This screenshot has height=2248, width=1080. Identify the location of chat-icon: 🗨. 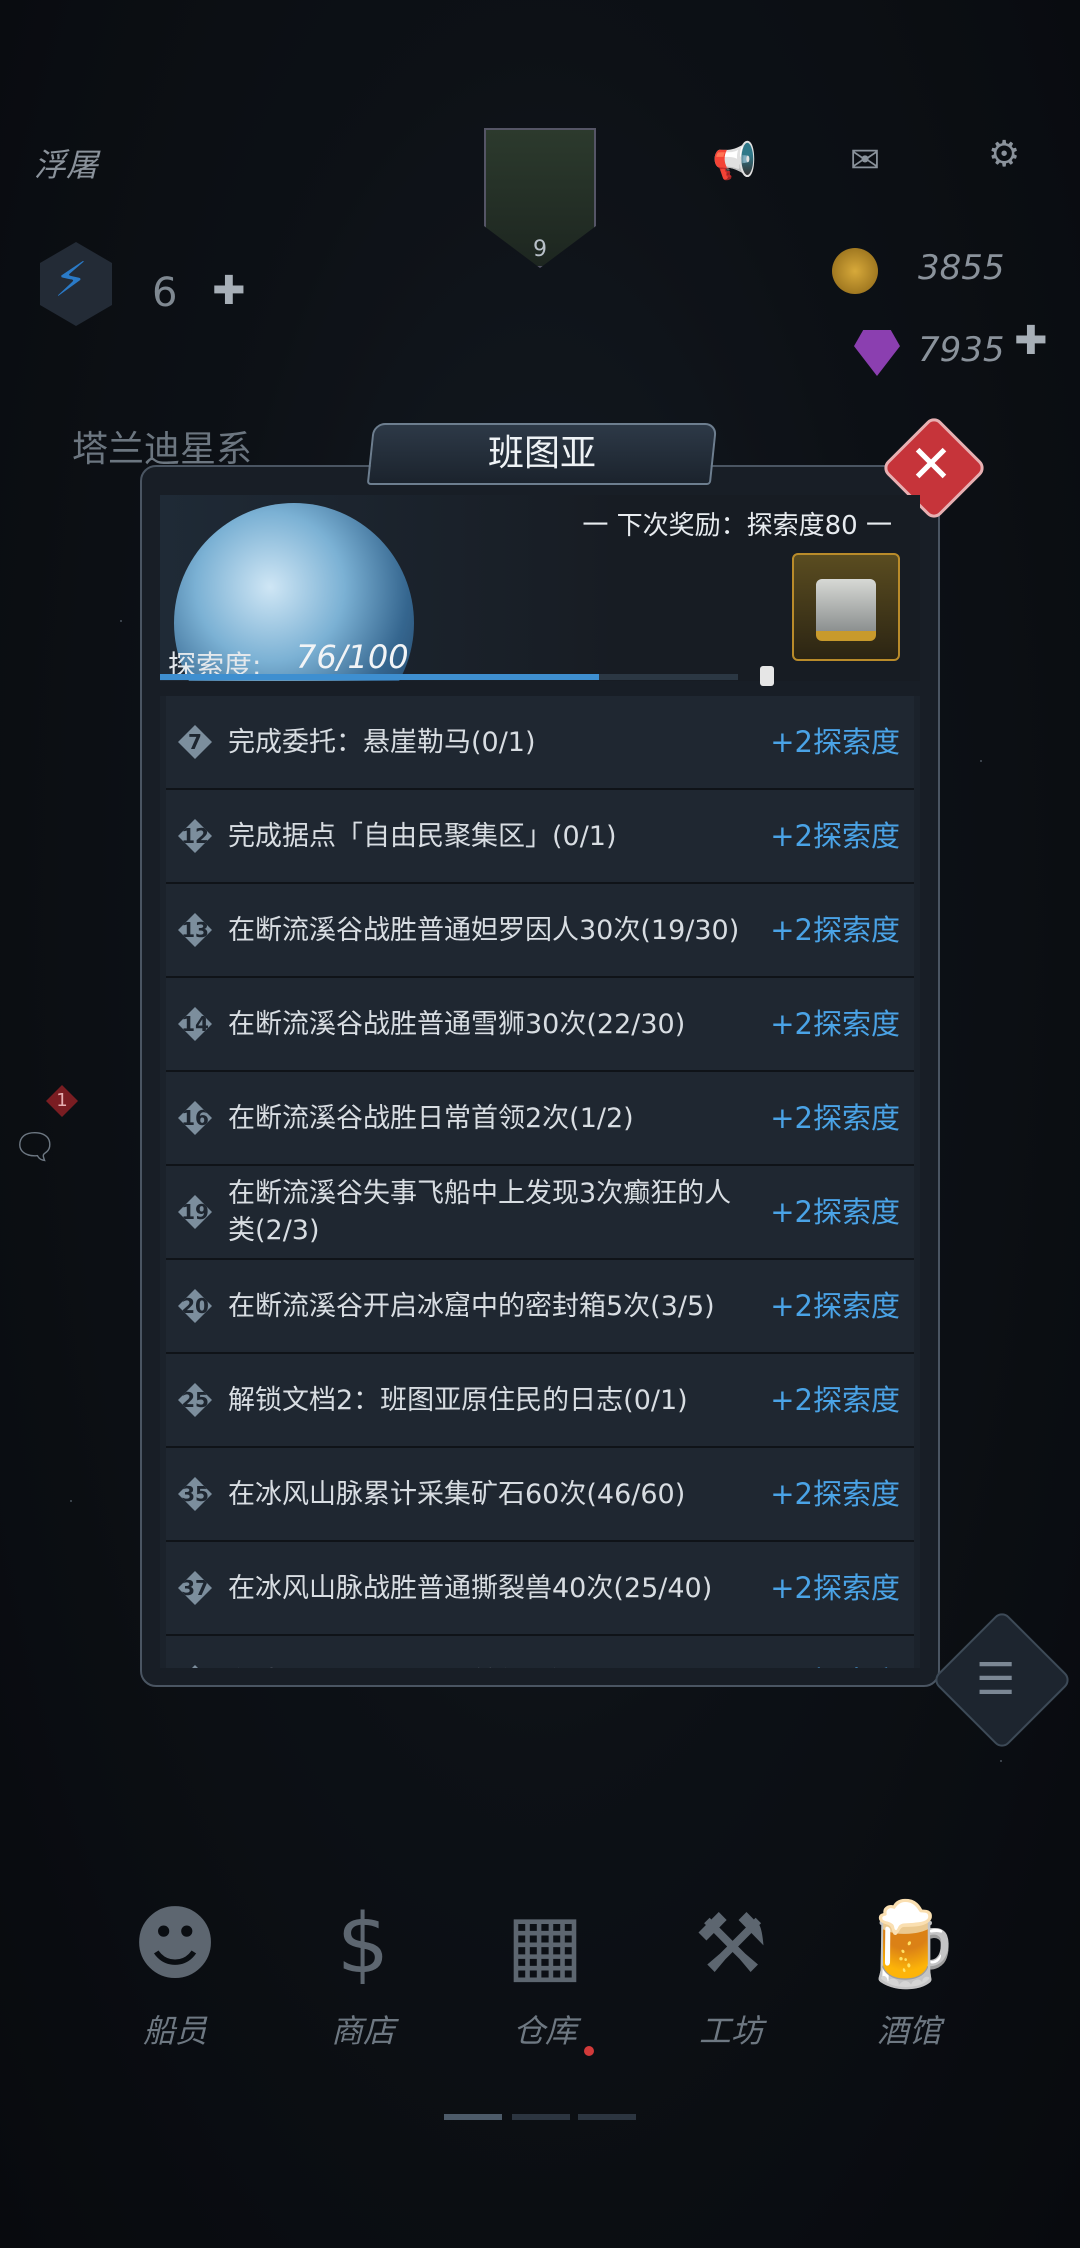
(35, 1147).